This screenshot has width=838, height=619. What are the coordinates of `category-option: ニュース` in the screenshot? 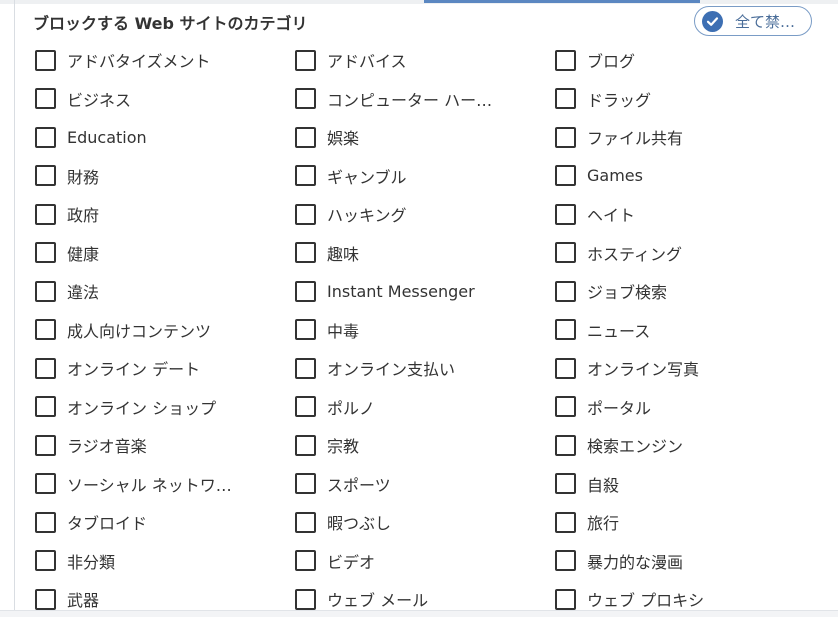 It's located at (685, 330).